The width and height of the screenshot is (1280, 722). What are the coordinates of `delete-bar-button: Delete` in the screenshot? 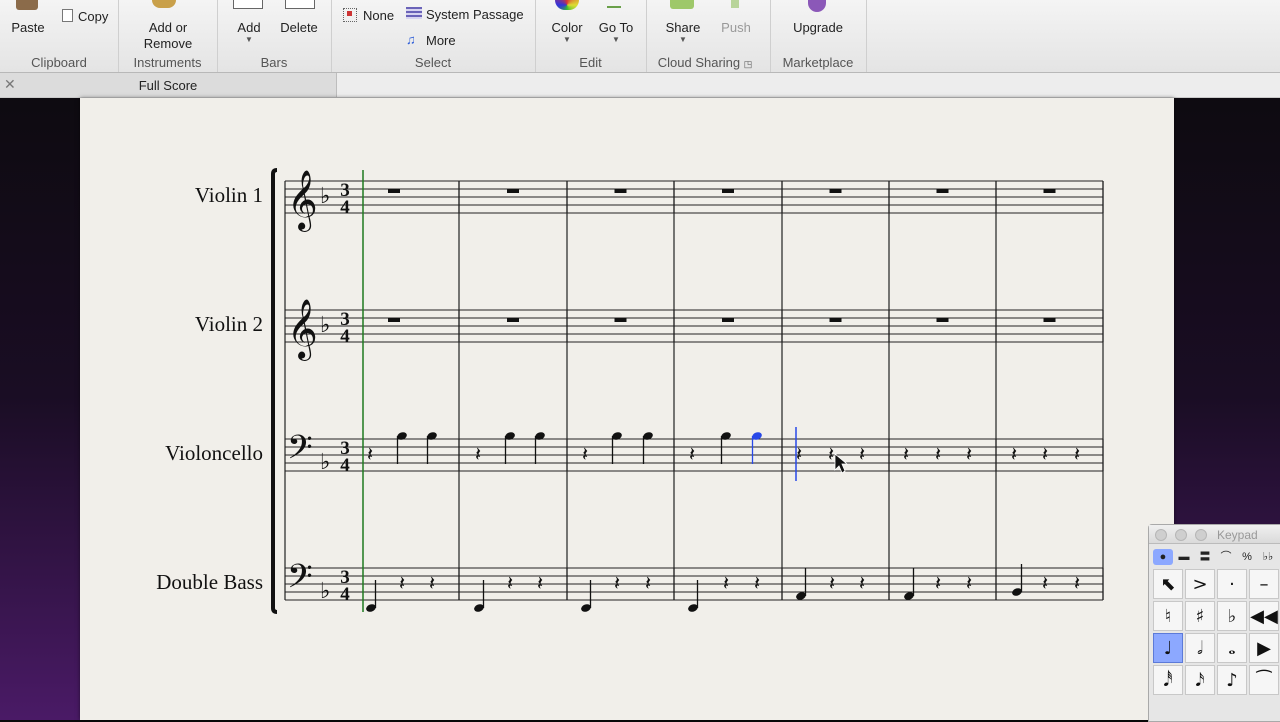 It's located at (299, 28).